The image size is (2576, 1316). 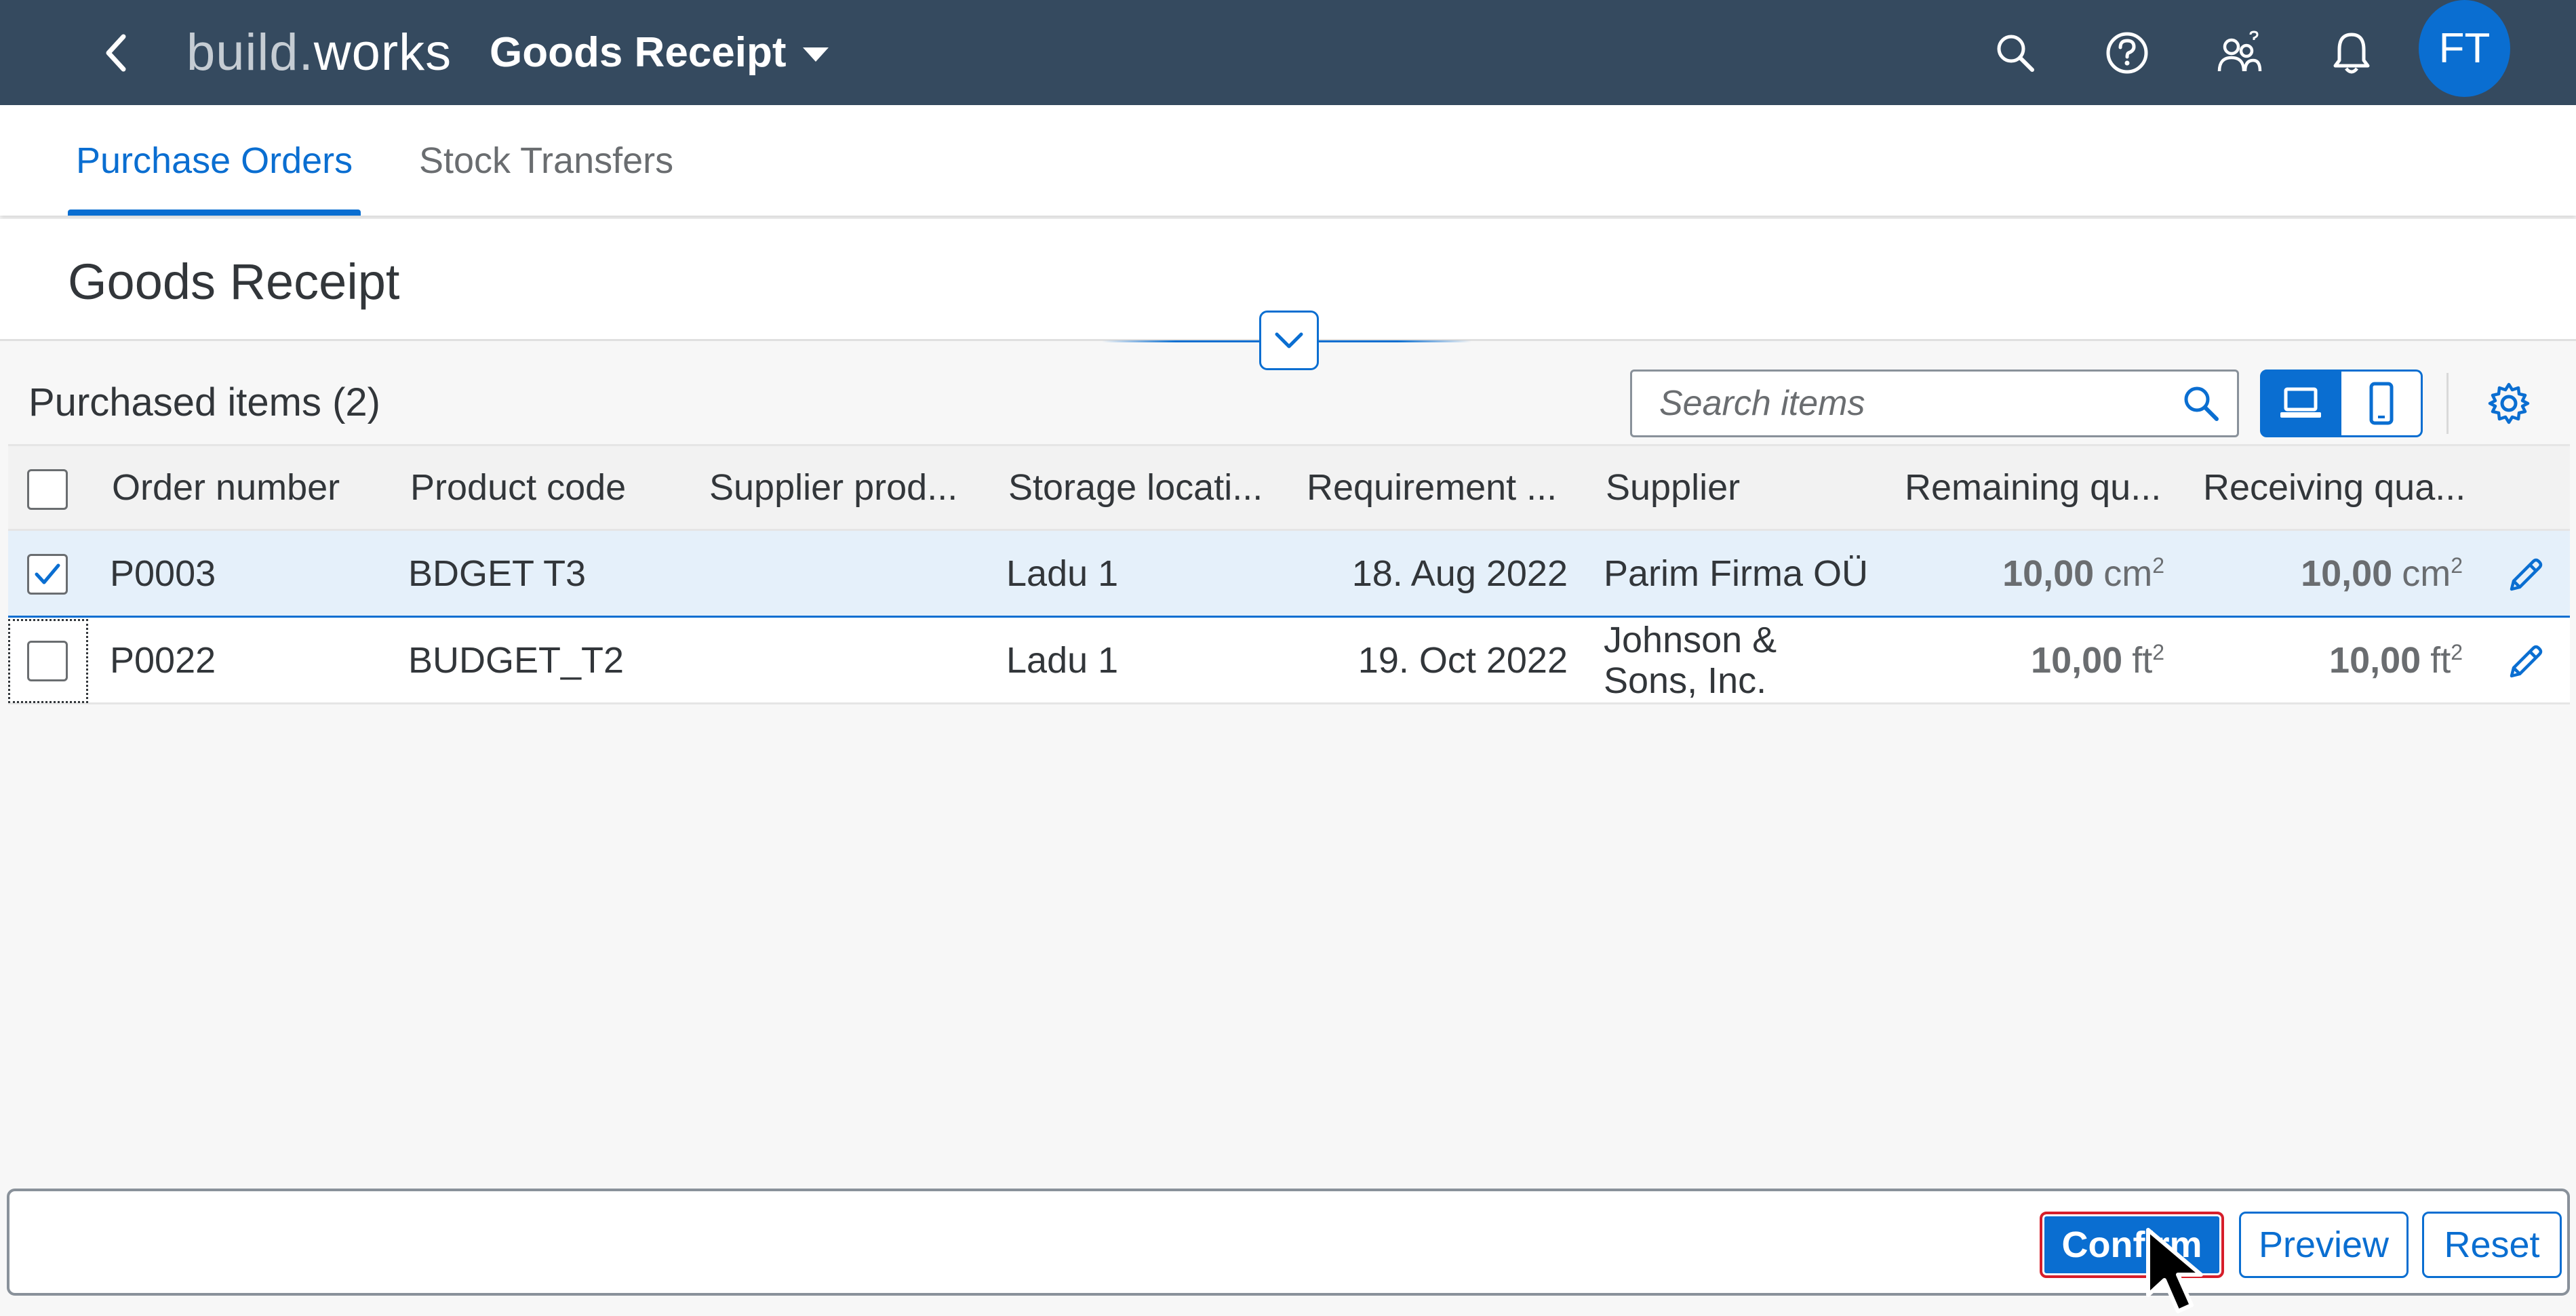 I want to click on app-logo: build. works, so click(x=319, y=52).